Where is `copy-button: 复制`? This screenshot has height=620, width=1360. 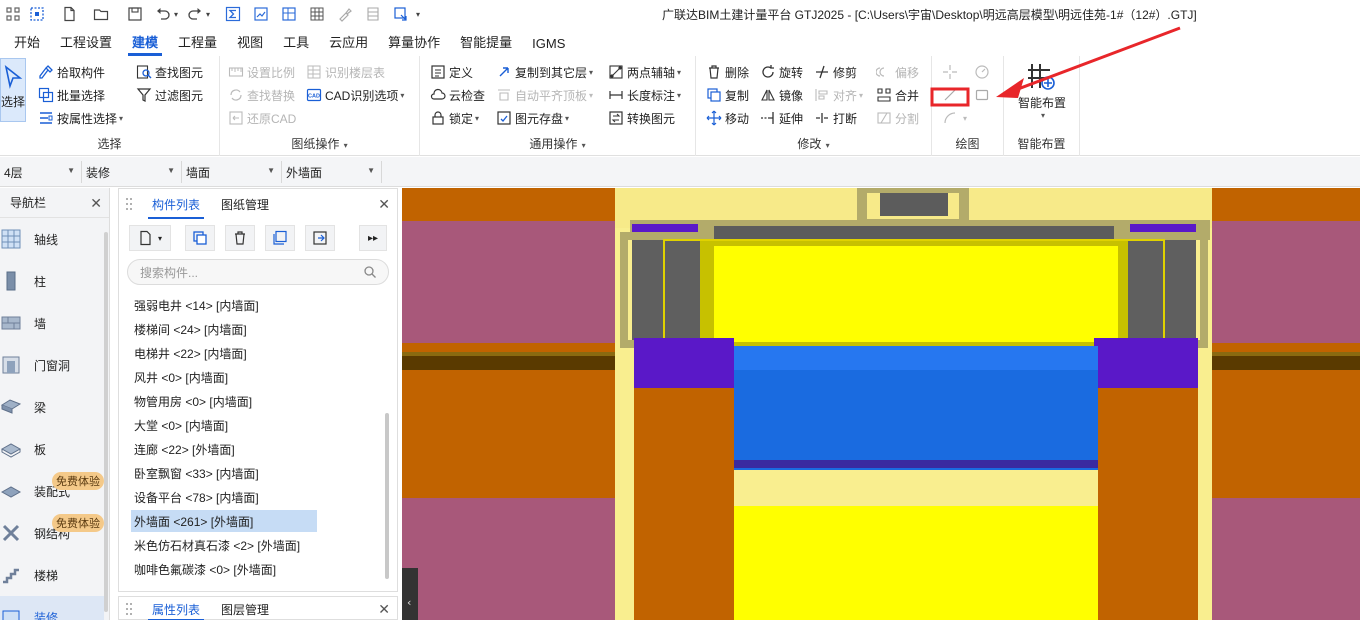 copy-button: 复制 is located at coordinates (727, 95).